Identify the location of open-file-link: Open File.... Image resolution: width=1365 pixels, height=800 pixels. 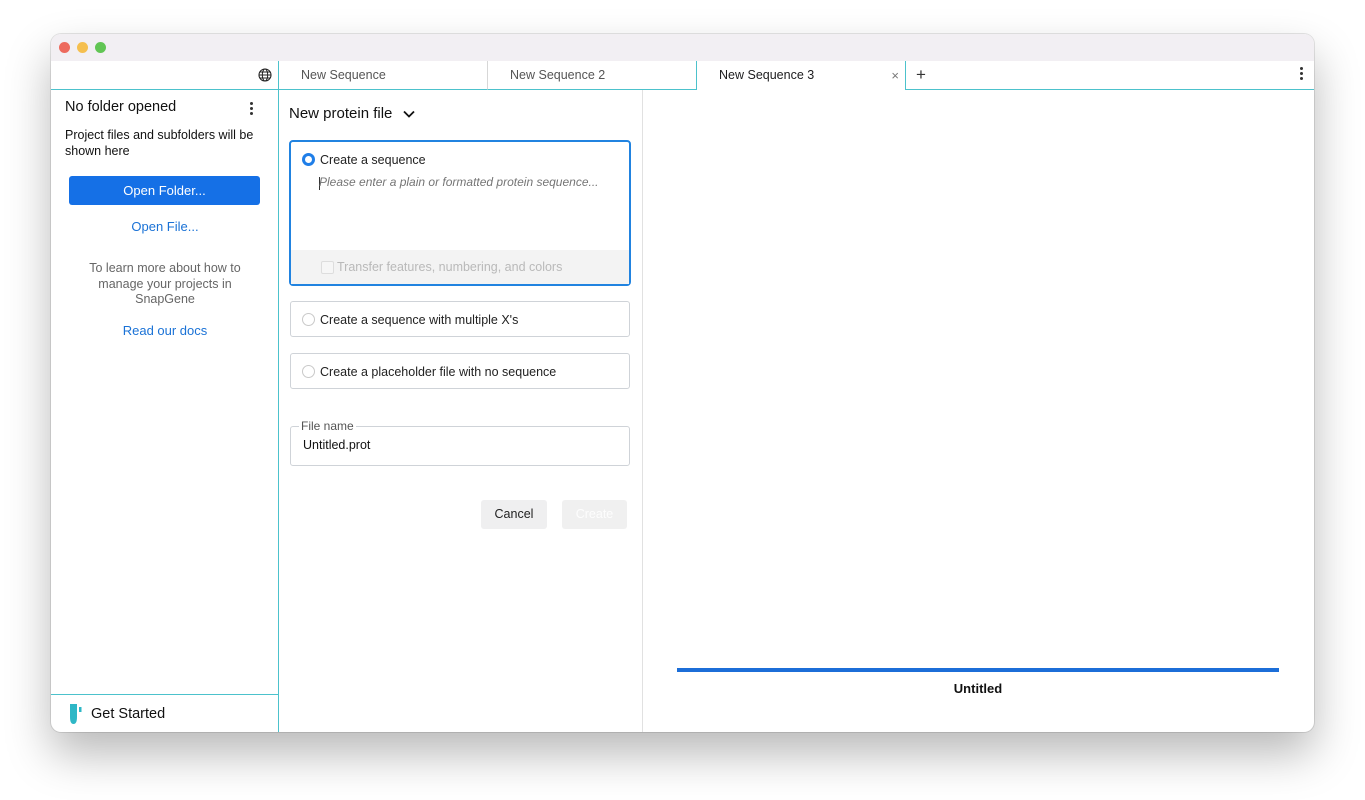
(165, 226).